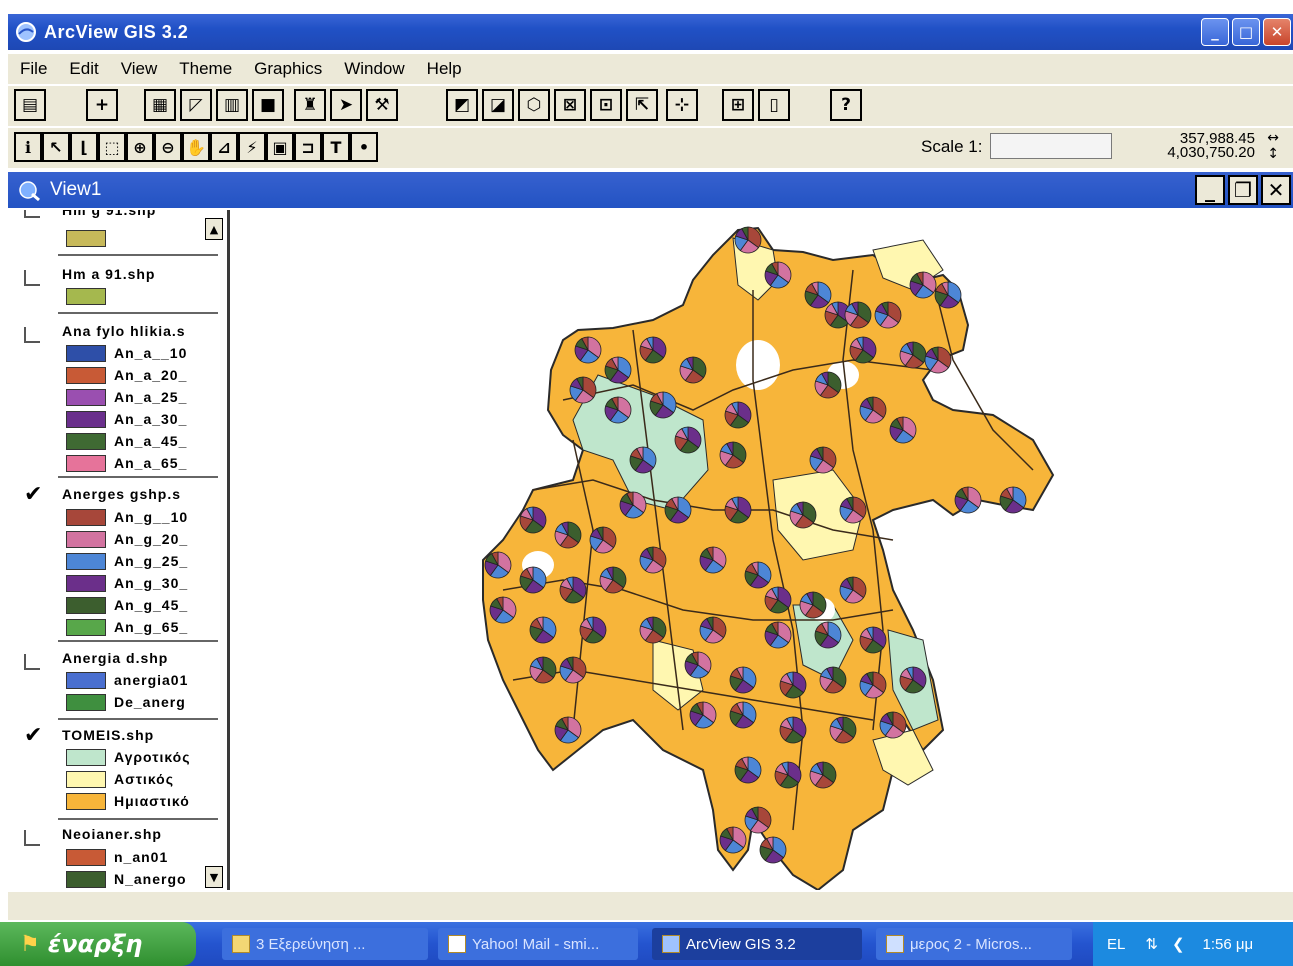  What do you see at coordinates (29, 191) in the screenshot?
I see `view-globe-icon` at bounding box center [29, 191].